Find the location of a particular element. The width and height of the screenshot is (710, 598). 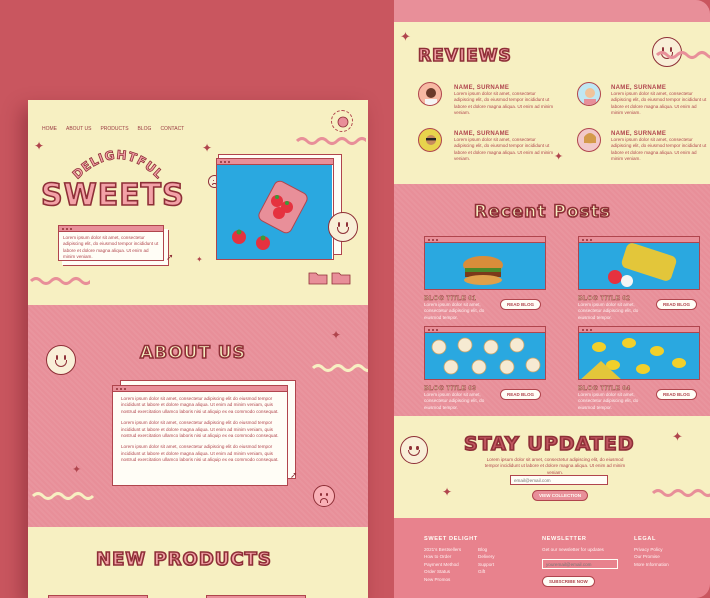

hero-title: SWEETS is located at coordinates (112, 195).